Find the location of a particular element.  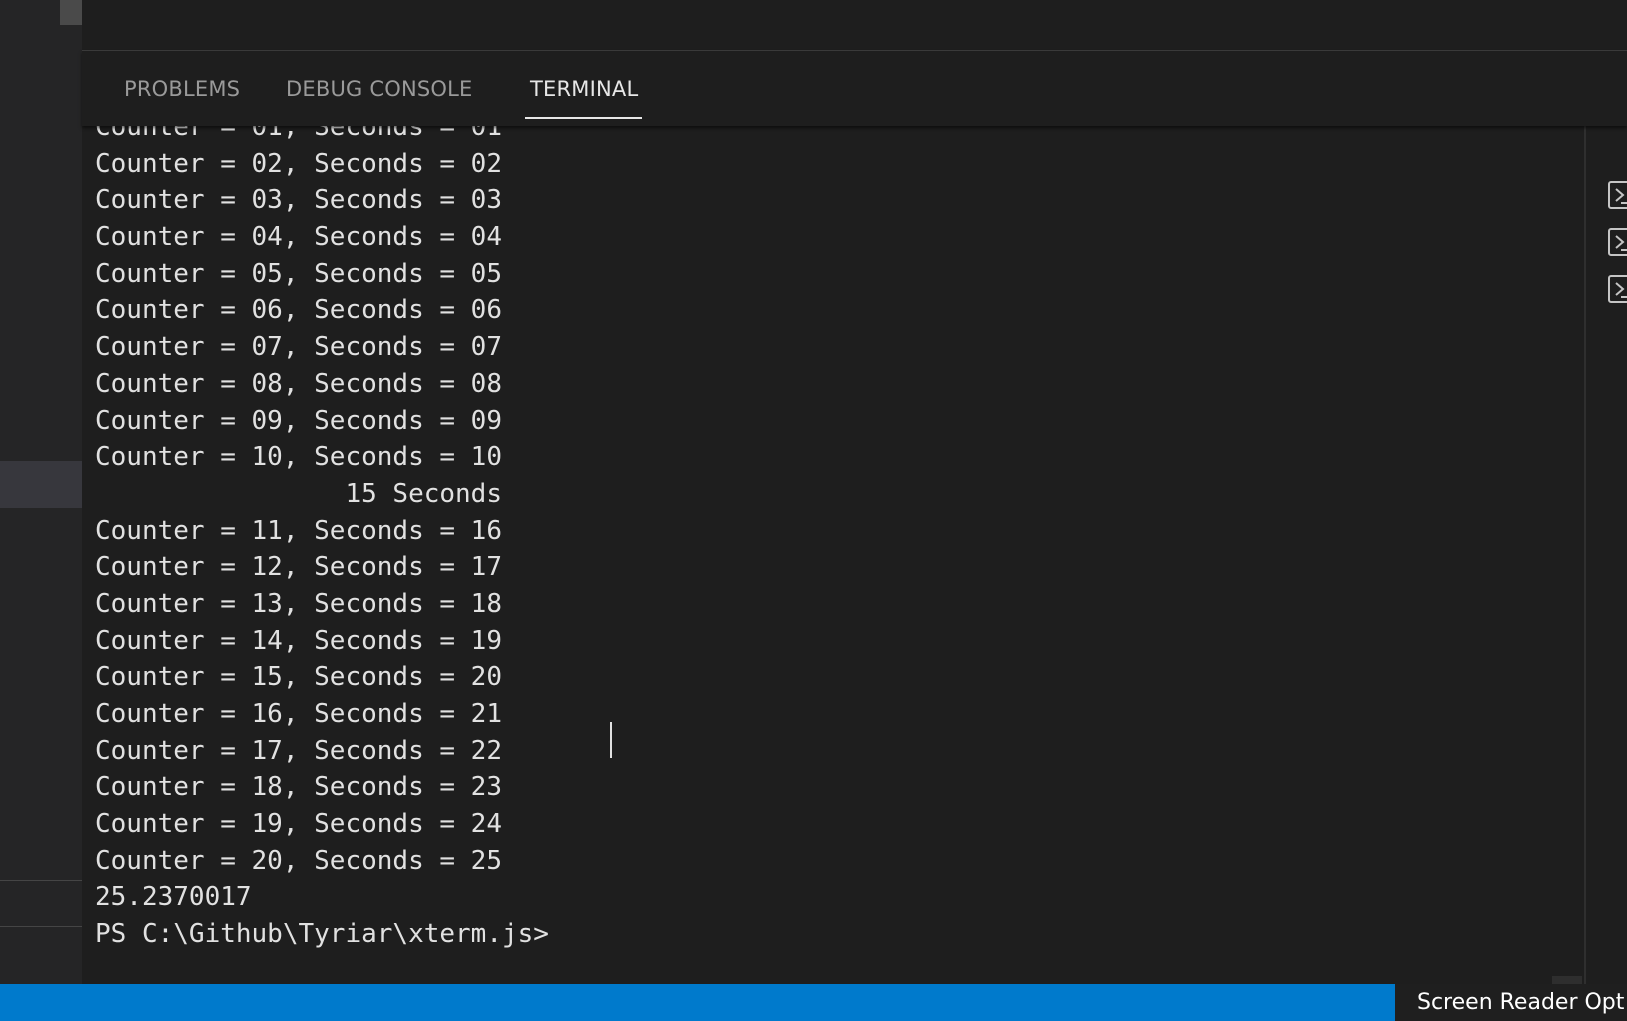

terminal-line: Counter = 04, Seconds = 04 is located at coordinates (298, 237).